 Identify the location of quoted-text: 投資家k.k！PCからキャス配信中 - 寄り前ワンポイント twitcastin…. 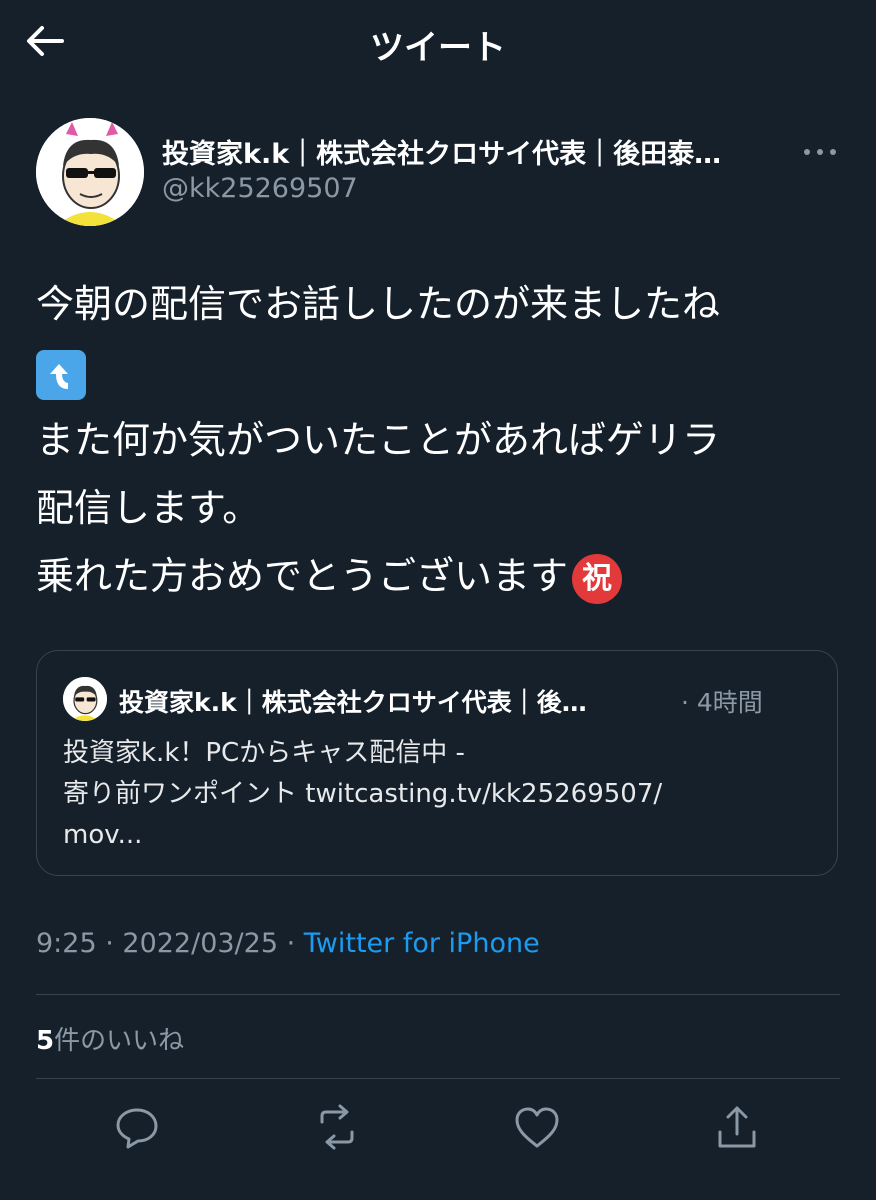
(433, 794).